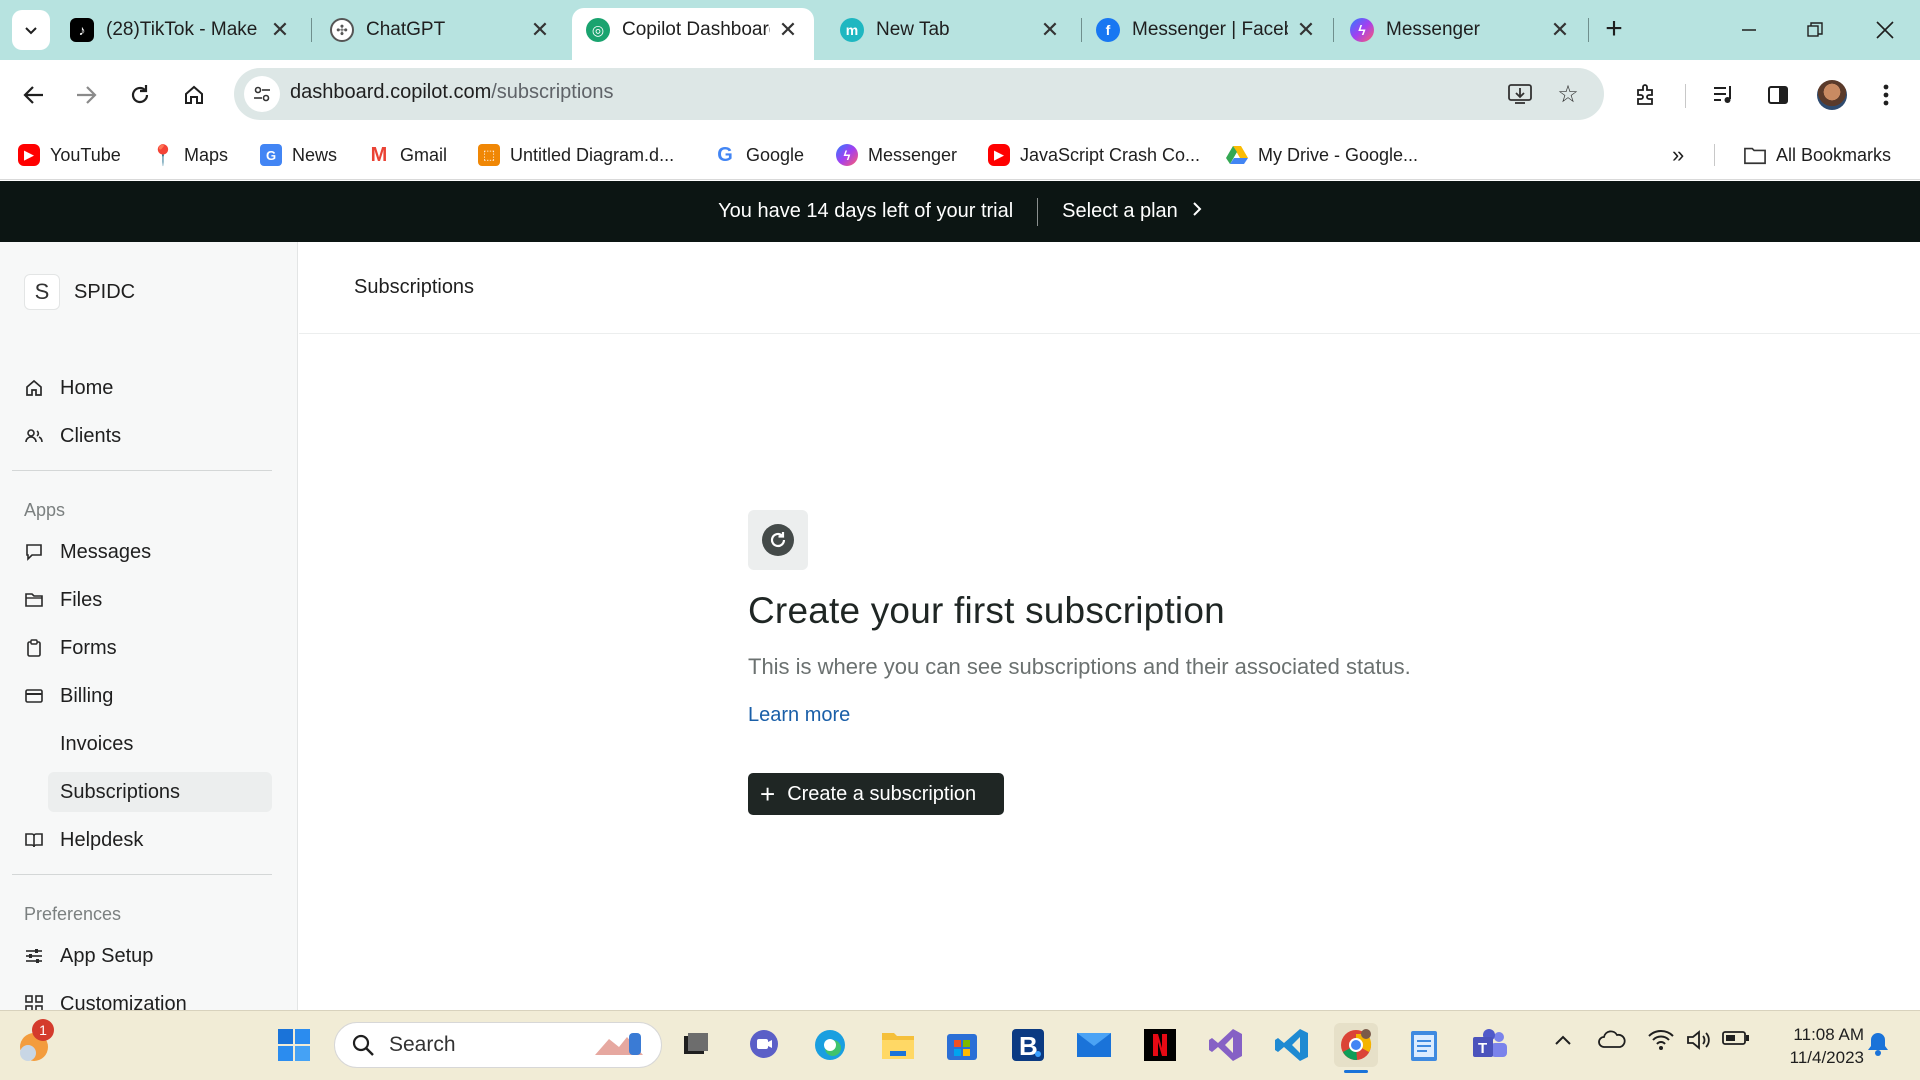 The image size is (1920, 1080). What do you see at coordinates (79, 292) in the screenshot?
I see `workspace-switcher: S SPIDC` at bounding box center [79, 292].